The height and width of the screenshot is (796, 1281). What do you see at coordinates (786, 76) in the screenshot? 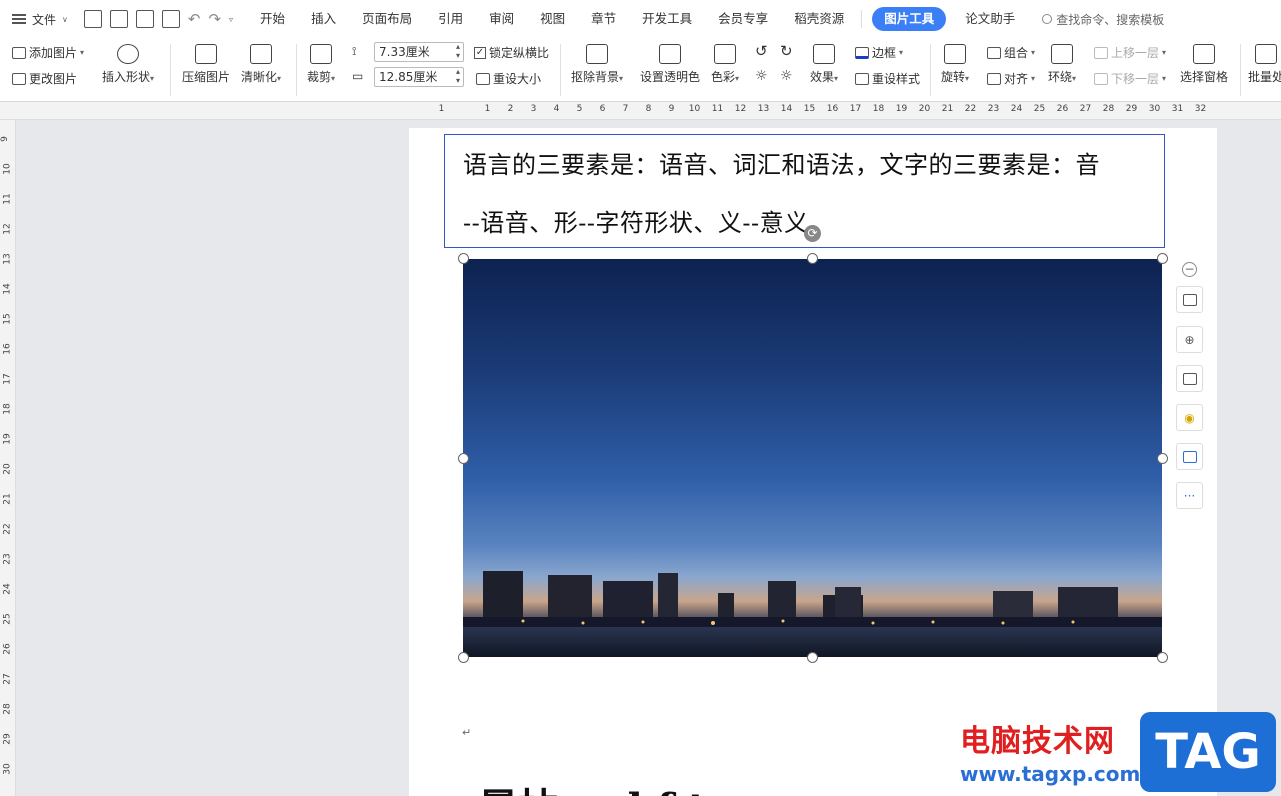
I see `brightness-down-icon: ☼` at bounding box center [786, 76].